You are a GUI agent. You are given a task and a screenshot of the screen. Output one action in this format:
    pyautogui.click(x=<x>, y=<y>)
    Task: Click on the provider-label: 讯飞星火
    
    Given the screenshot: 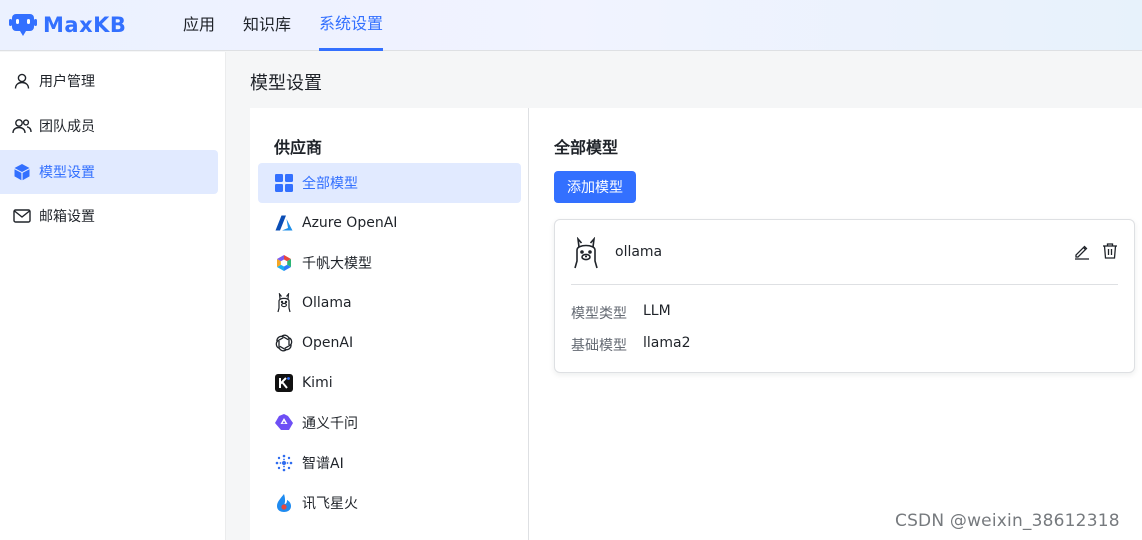 What is the action you would take?
    pyautogui.click(x=330, y=504)
    